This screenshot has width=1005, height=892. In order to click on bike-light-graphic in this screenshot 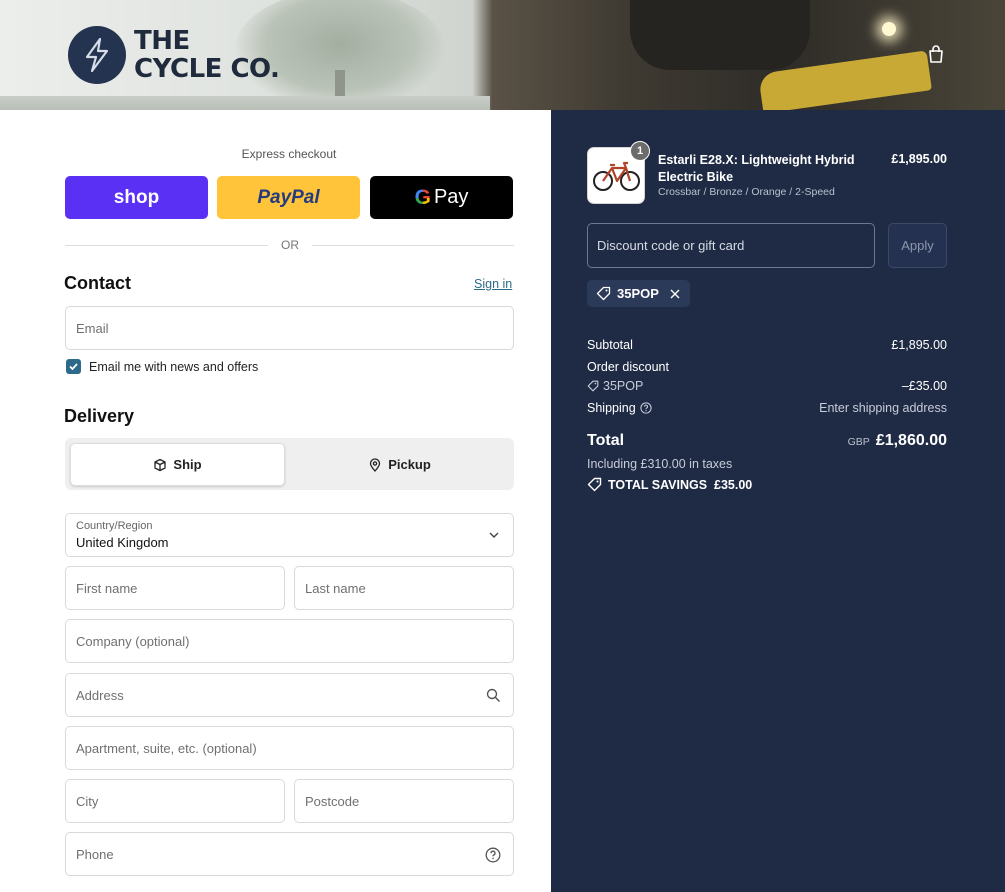, I will do `click(889, 29)`.